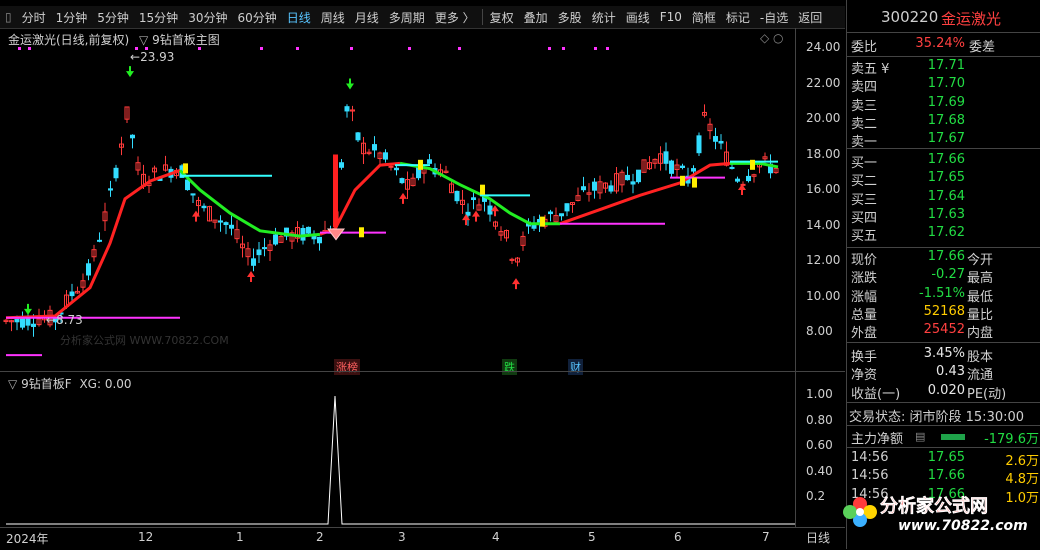 This screenshot has width=1040, height=550. What do you see at coordinates (944, 459) in the screenshot?
I see `quote-row: 14:56 17.65 2.6万` at bounding box center [944, 459].